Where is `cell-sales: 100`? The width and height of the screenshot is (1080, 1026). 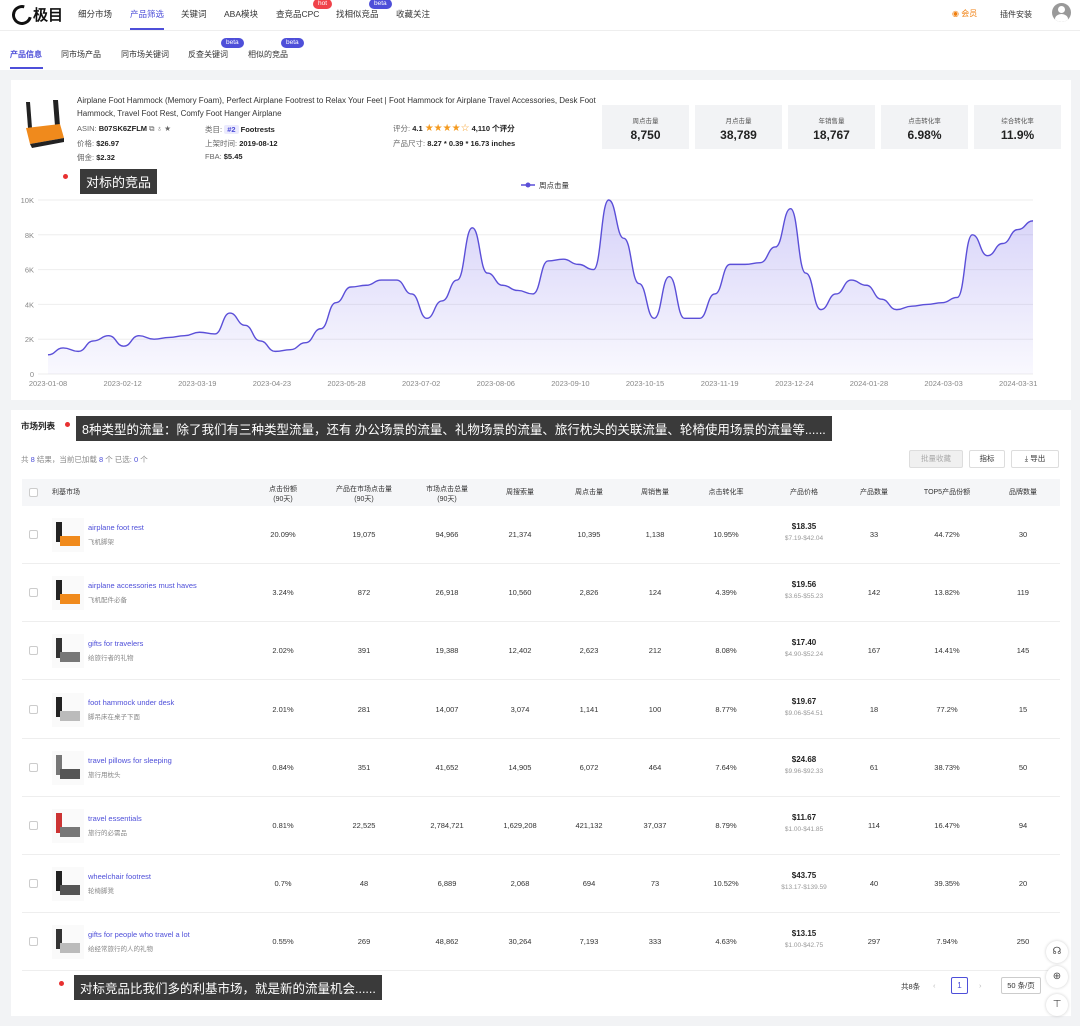
cell-sales: 100 is located at coordinates (655, 709).